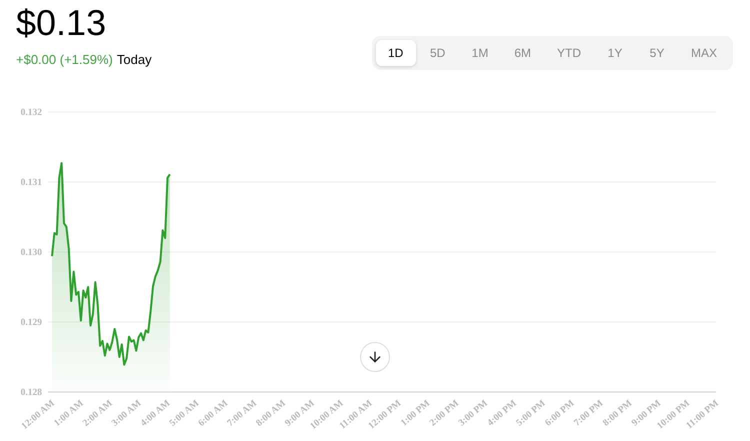 This screenshot has width=750, height=441. I want to click on change-value: +$0.00 (+1.59%), so click(64, 60).